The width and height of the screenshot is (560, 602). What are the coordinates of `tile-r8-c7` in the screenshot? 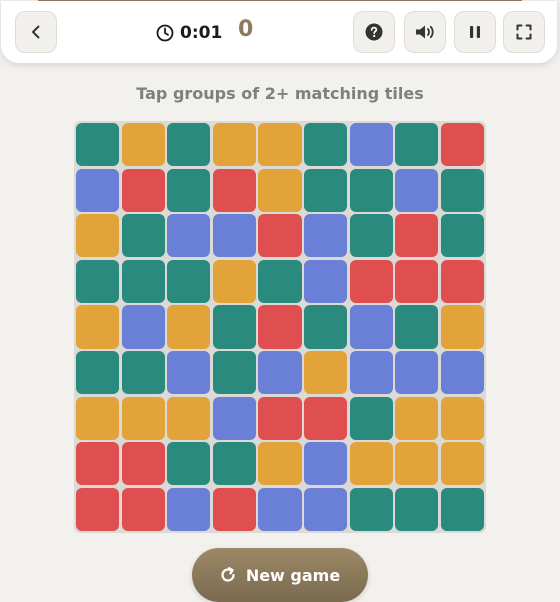 It's located at (371, 464).